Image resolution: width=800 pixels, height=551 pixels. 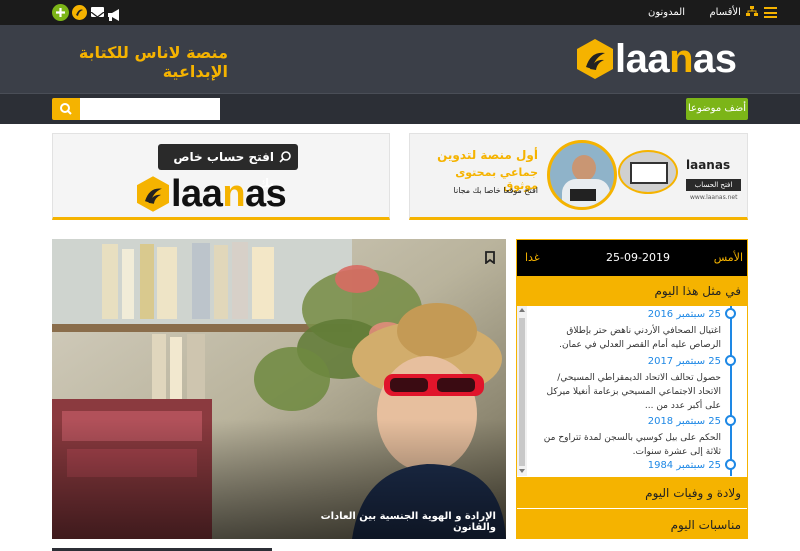 I want to click on promo-url: www.laanas.net, so click(x=714, y=197).